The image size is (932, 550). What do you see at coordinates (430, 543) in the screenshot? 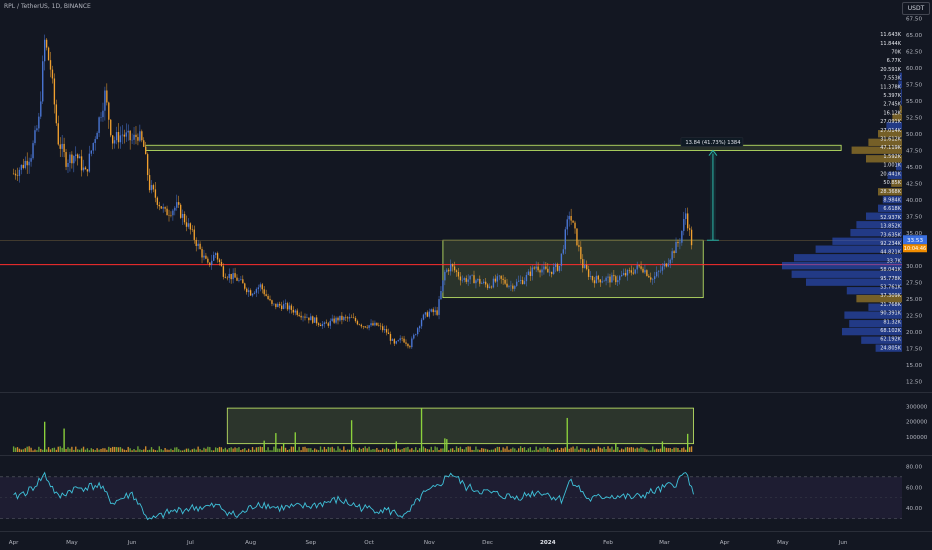
I see `time-axis-tick: Nov` at bounding box center [430, 543].